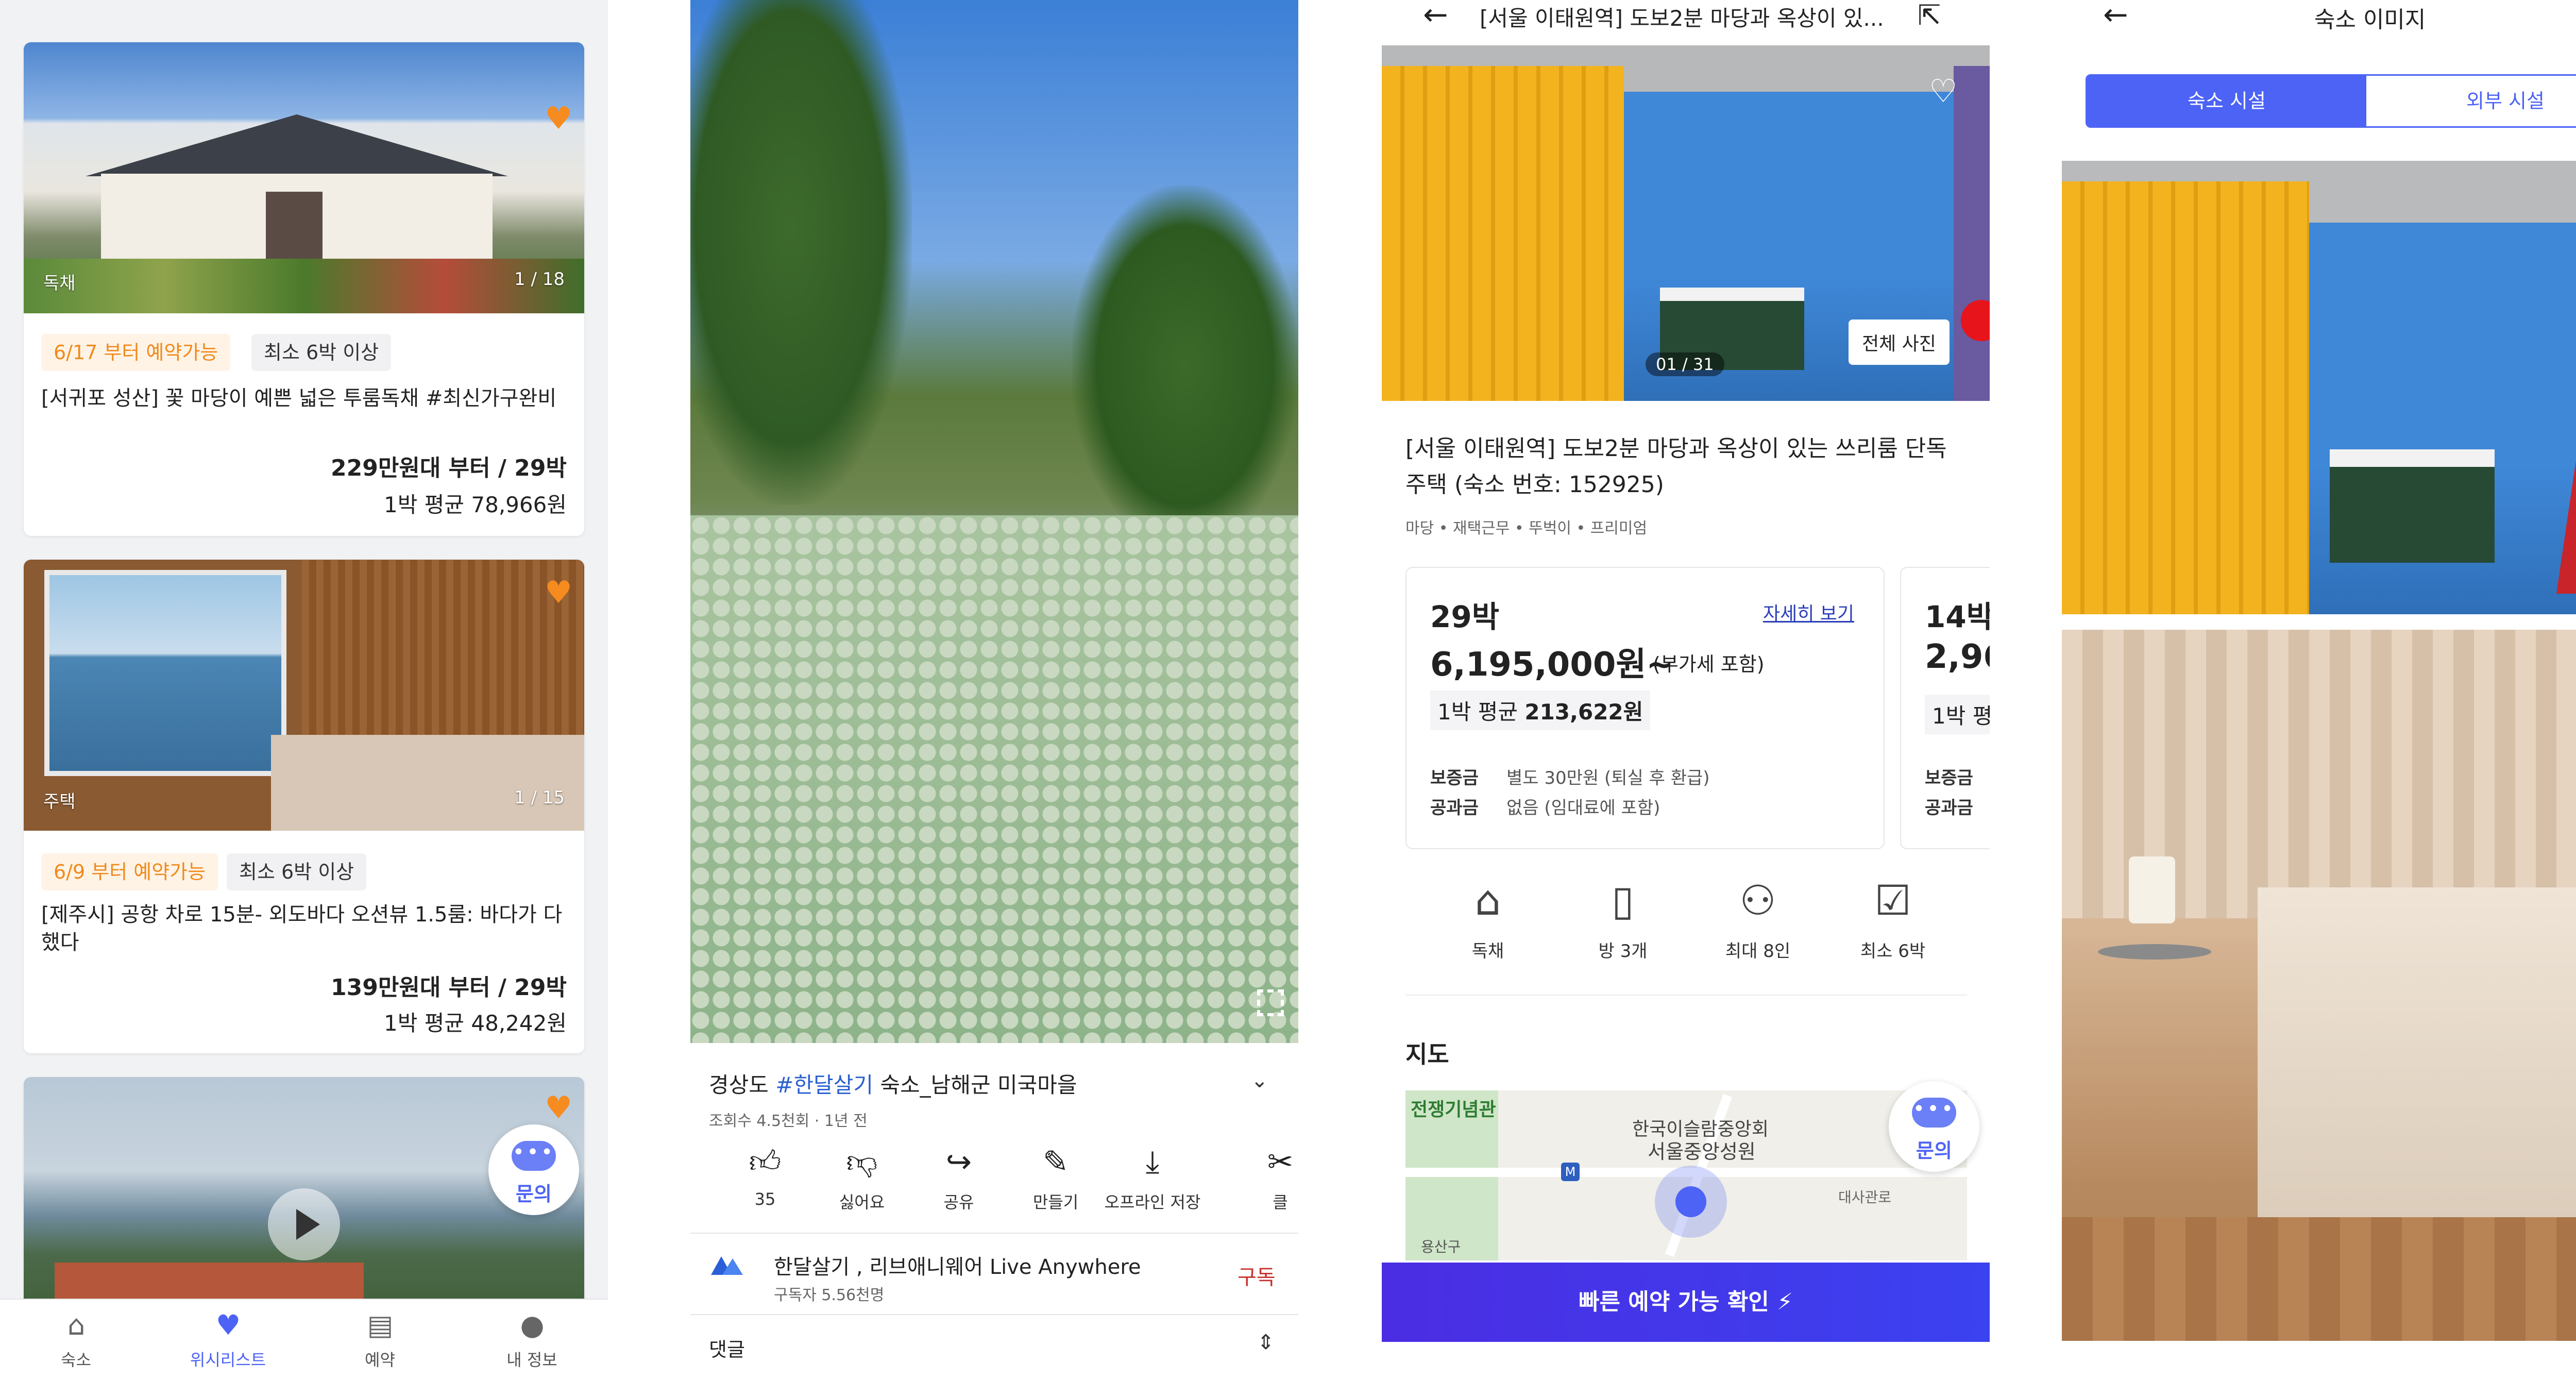  I want to click on tab-label: 외부 시설, so click(2505, 101).